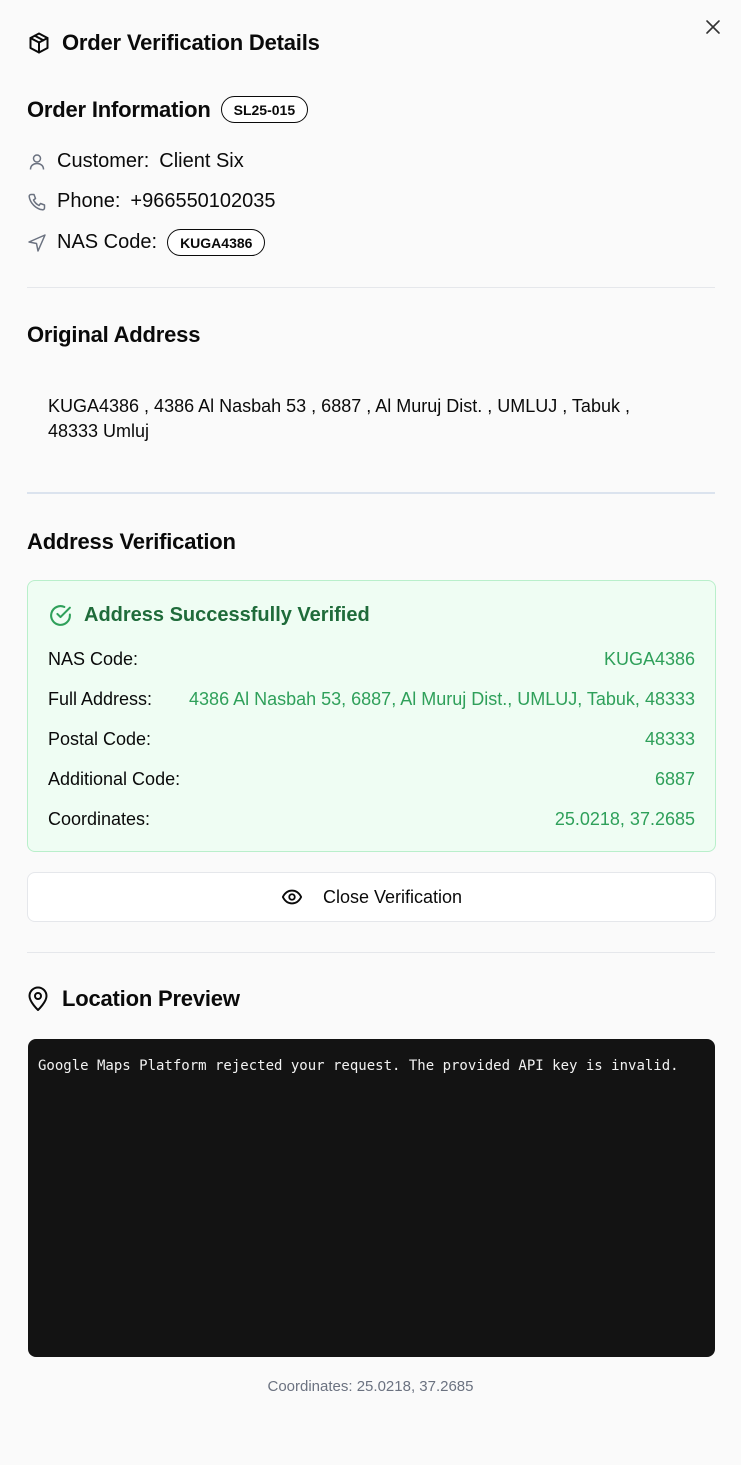 This screenshot has width=741, height=1465. I want to click on verification-label: Full Address:, so click(100, 699).